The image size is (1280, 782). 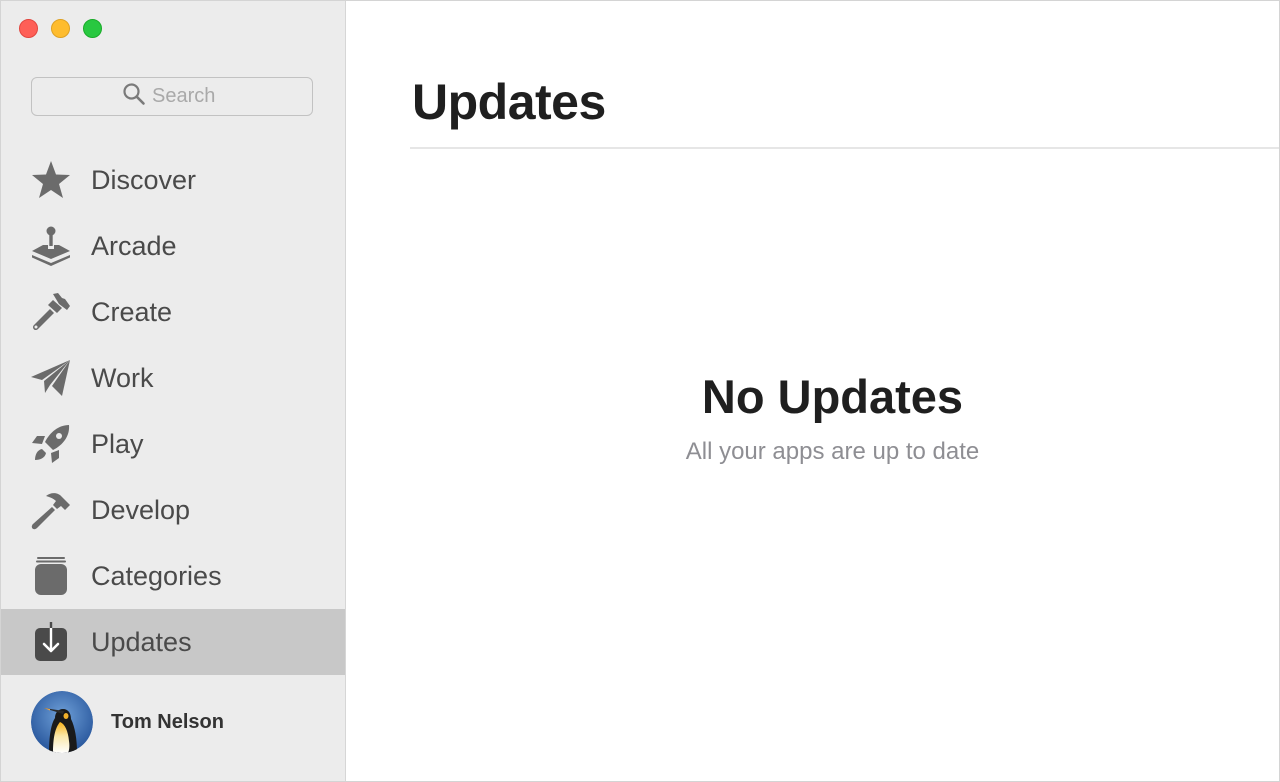 What do you see at coordinates (141, 509) in the screenshot?
I see `sidebar-item-label: Develop` at bounding box center [141, 509].